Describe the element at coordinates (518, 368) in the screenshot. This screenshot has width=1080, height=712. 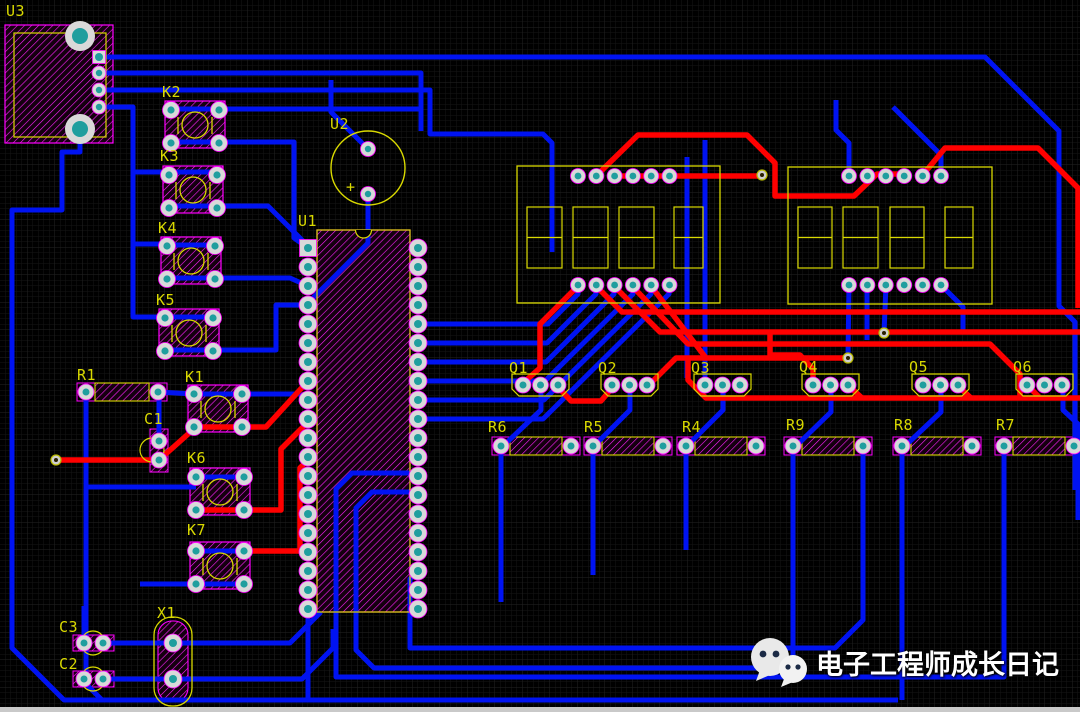
I see `designator-label-Q1: Q1` at that location.